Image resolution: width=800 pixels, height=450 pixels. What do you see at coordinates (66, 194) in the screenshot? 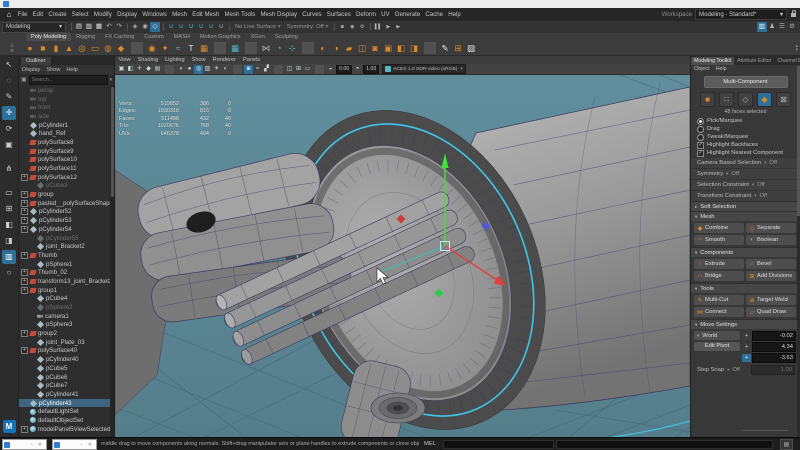
I see `outliner-row: + group` at bounding box center [66, 194].